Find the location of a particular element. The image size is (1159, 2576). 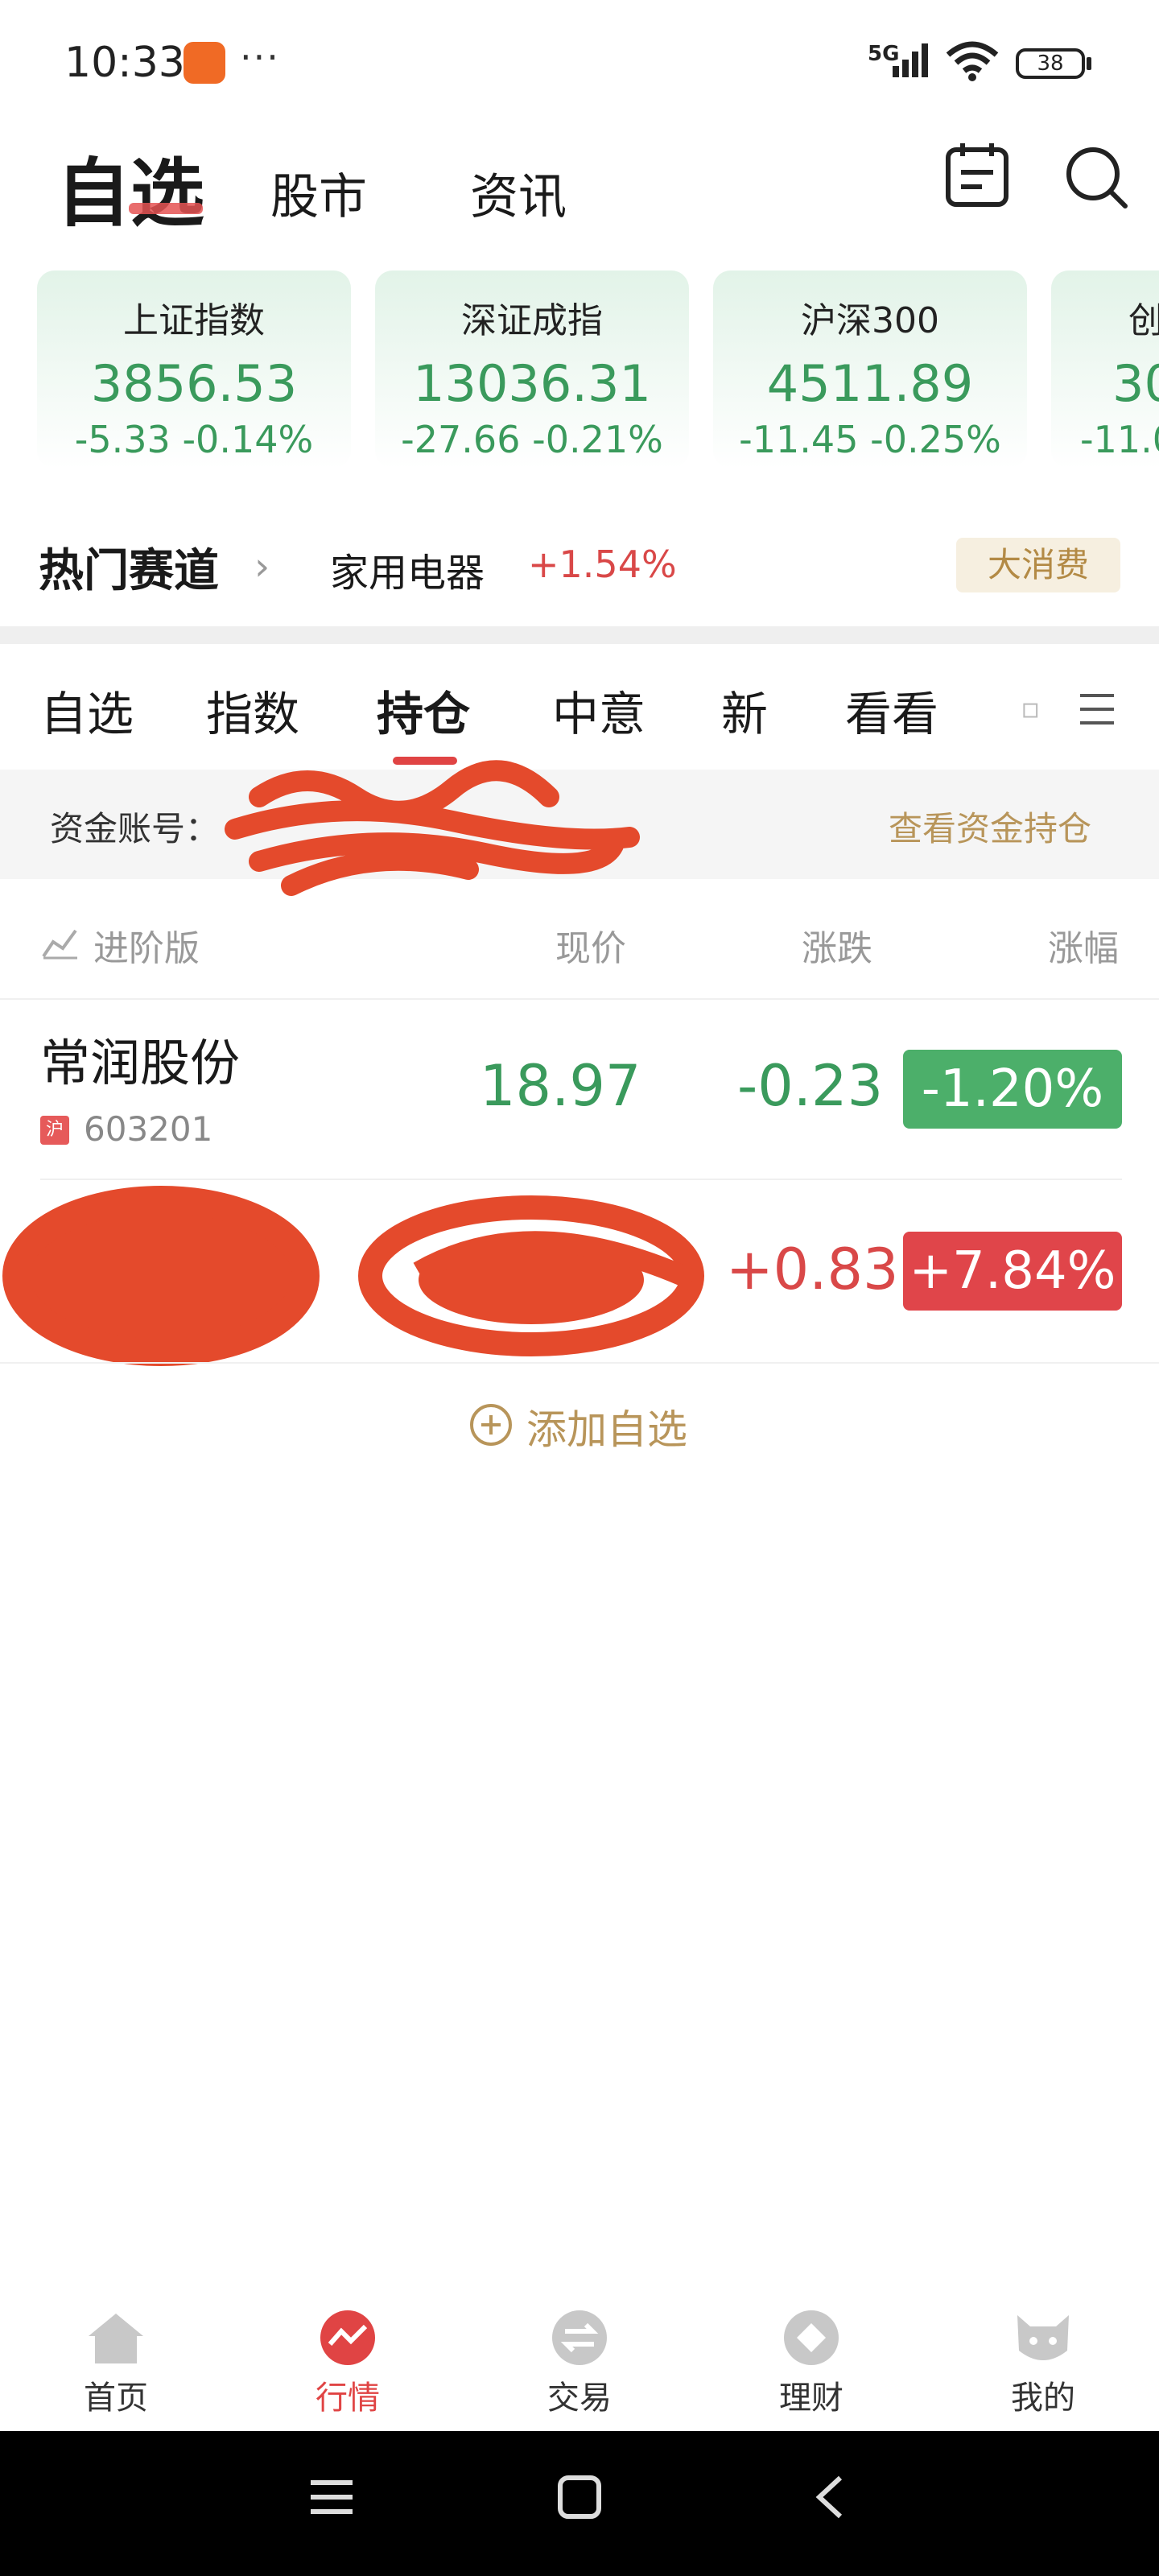

stock-percent-badge: -1.20% is located at coordinates (1012, 1089).